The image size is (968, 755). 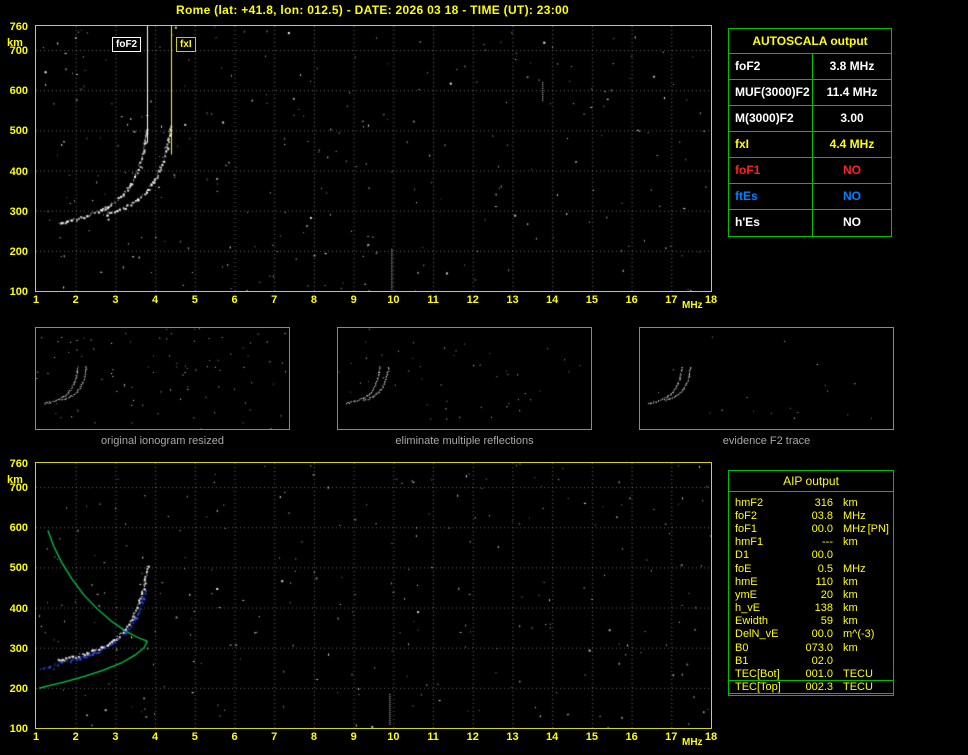 I want to click on aip-param-value: 073.0, so click(x=819, y=647).